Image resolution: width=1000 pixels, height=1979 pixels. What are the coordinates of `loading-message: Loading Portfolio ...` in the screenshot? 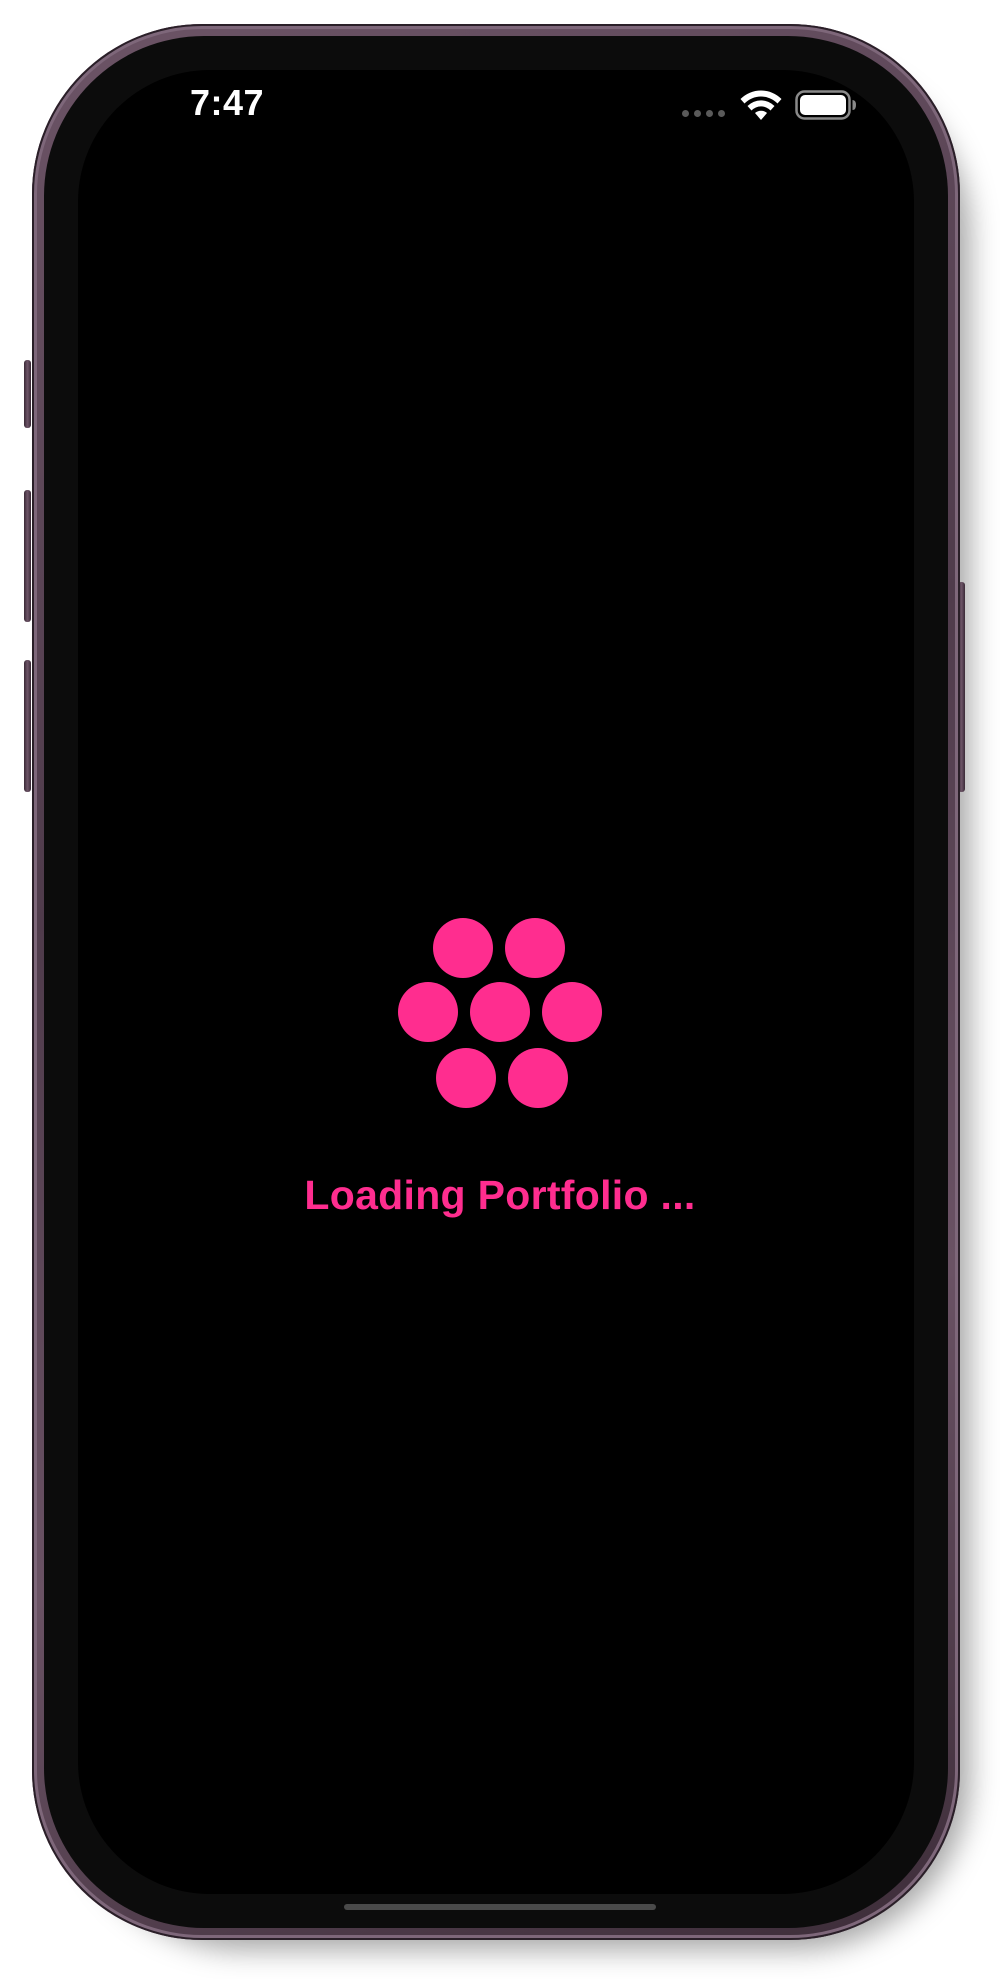 It's located at (500, 1195).